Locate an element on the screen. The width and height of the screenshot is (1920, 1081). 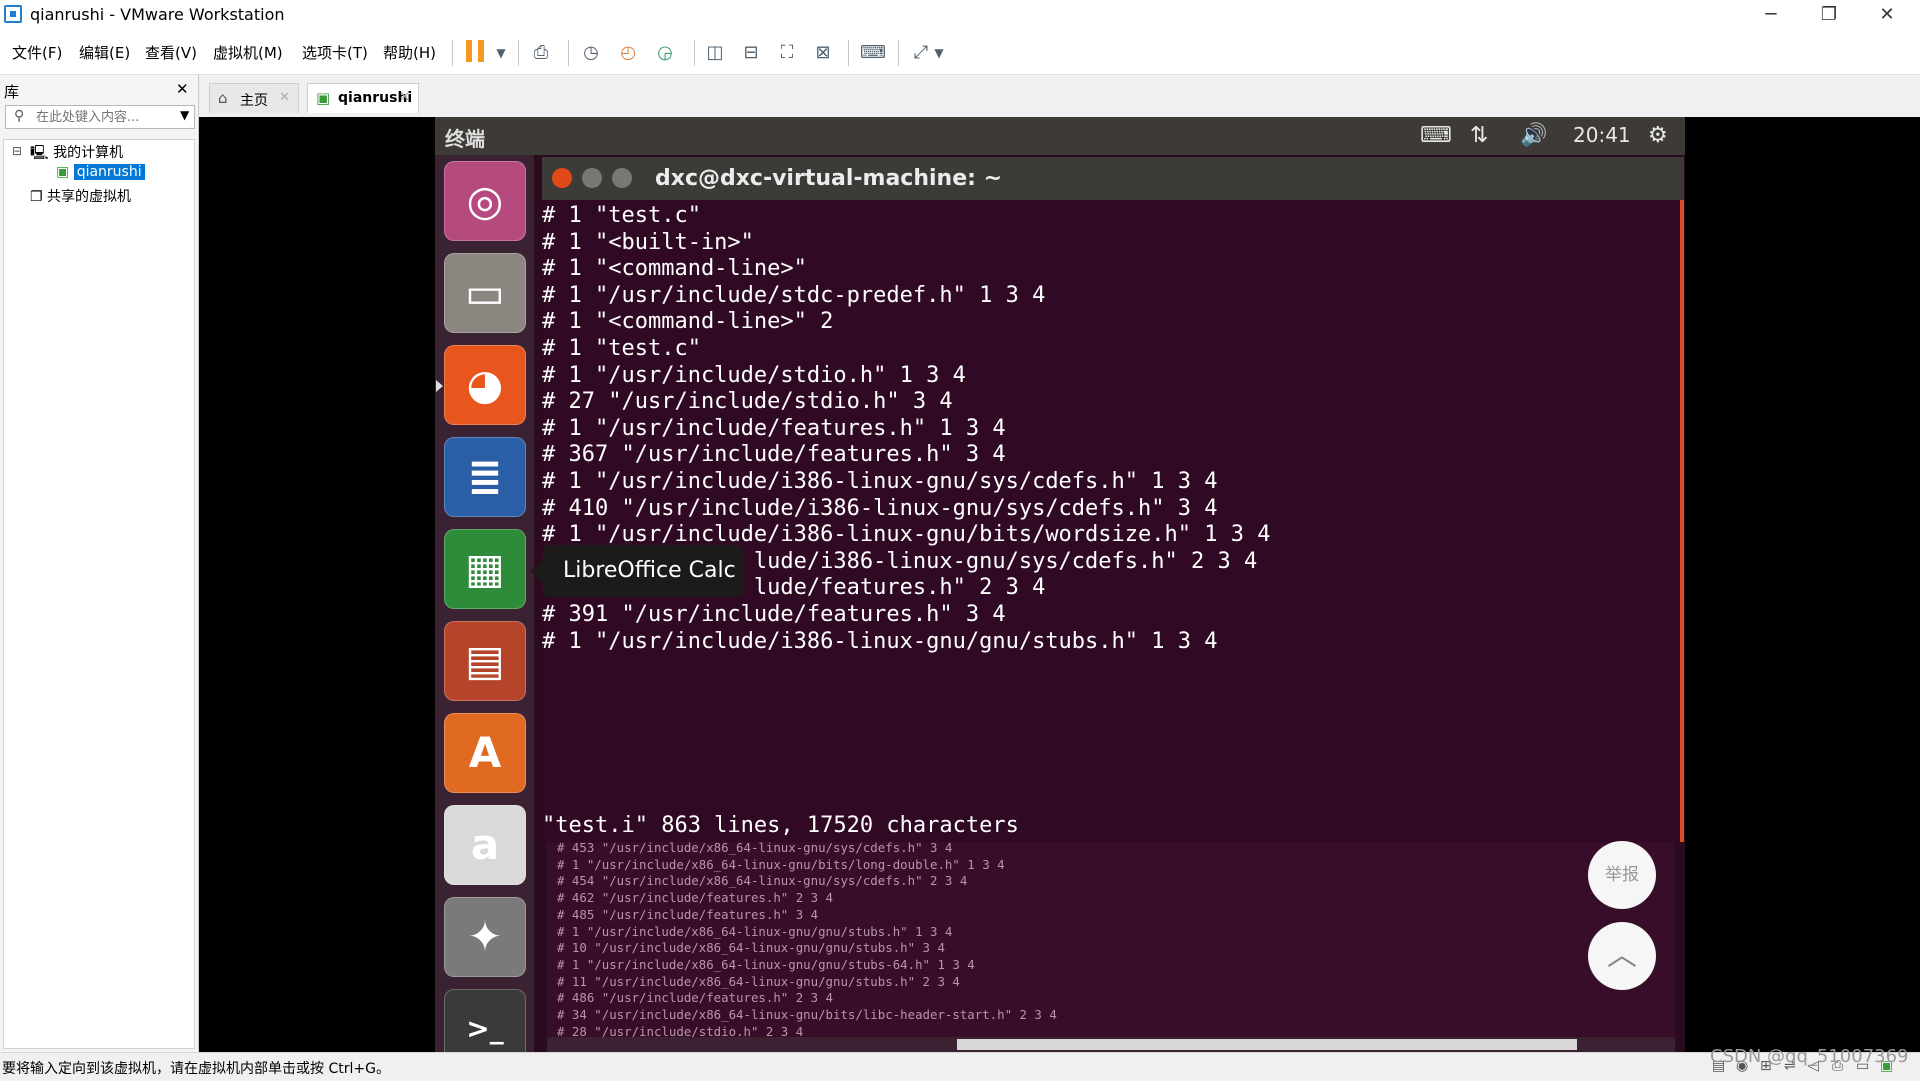
scrollbar-thumb is located at coordinates (1267, 1044).